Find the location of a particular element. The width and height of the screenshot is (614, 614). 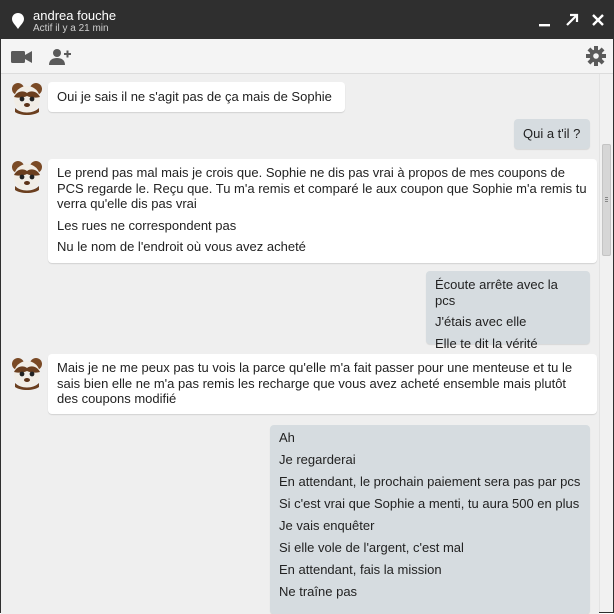

message-text: Je regarderai is located at coordinates (317, 459).